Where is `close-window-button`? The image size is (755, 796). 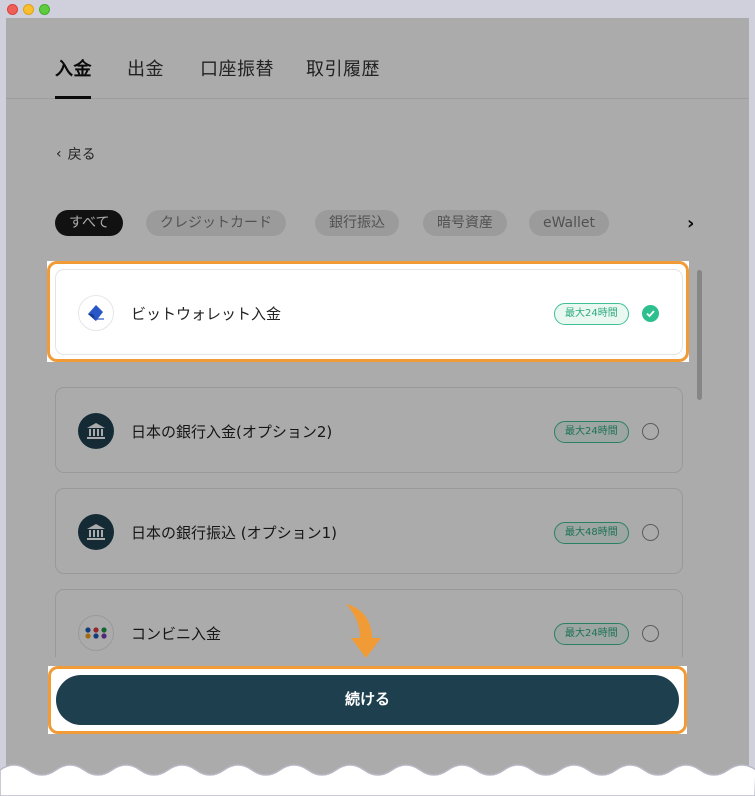
close-window-button is located at coordinates (12, 9).